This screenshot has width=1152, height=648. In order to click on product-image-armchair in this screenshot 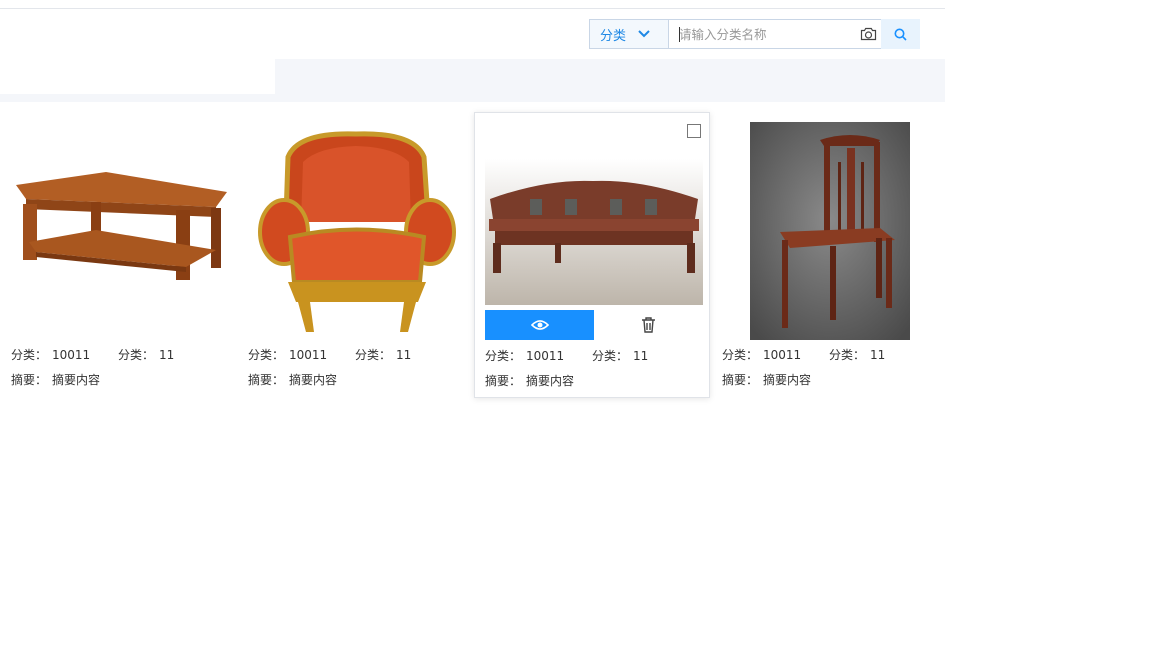, I will do `click(357, 231)`.